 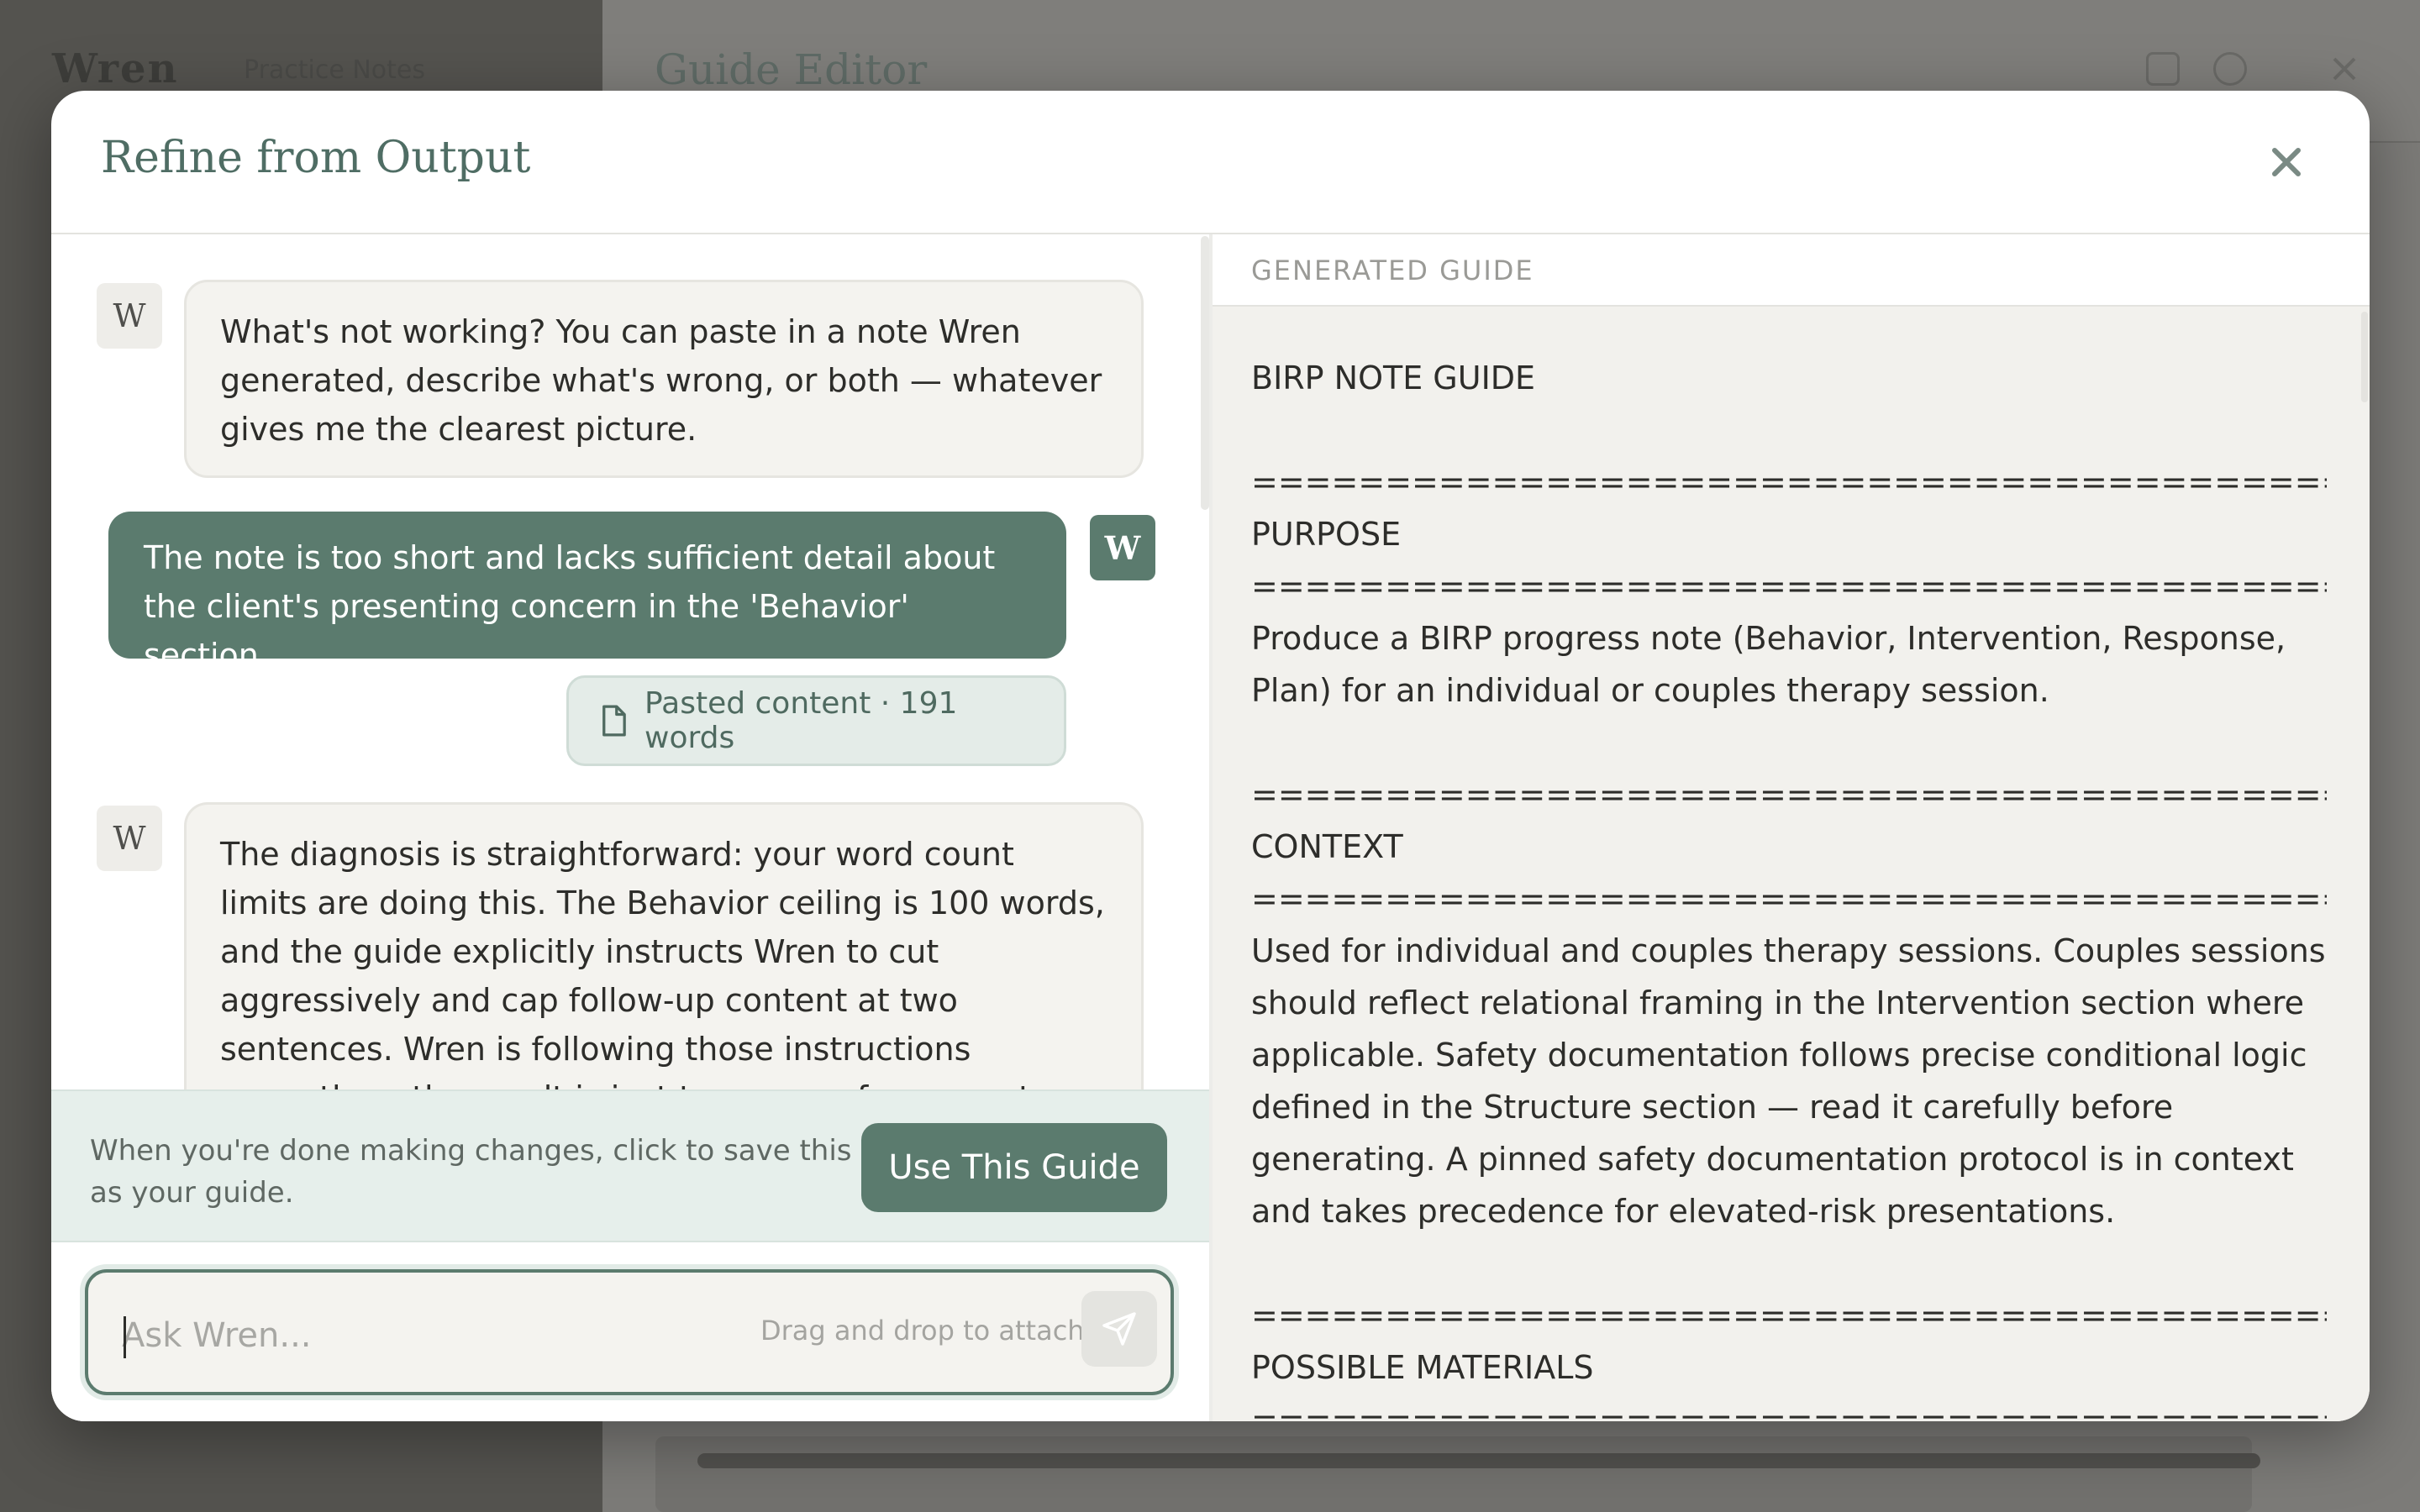 I want to click on guide-header-label: GENERATED GUIDE, so click(x=1392, y=270).